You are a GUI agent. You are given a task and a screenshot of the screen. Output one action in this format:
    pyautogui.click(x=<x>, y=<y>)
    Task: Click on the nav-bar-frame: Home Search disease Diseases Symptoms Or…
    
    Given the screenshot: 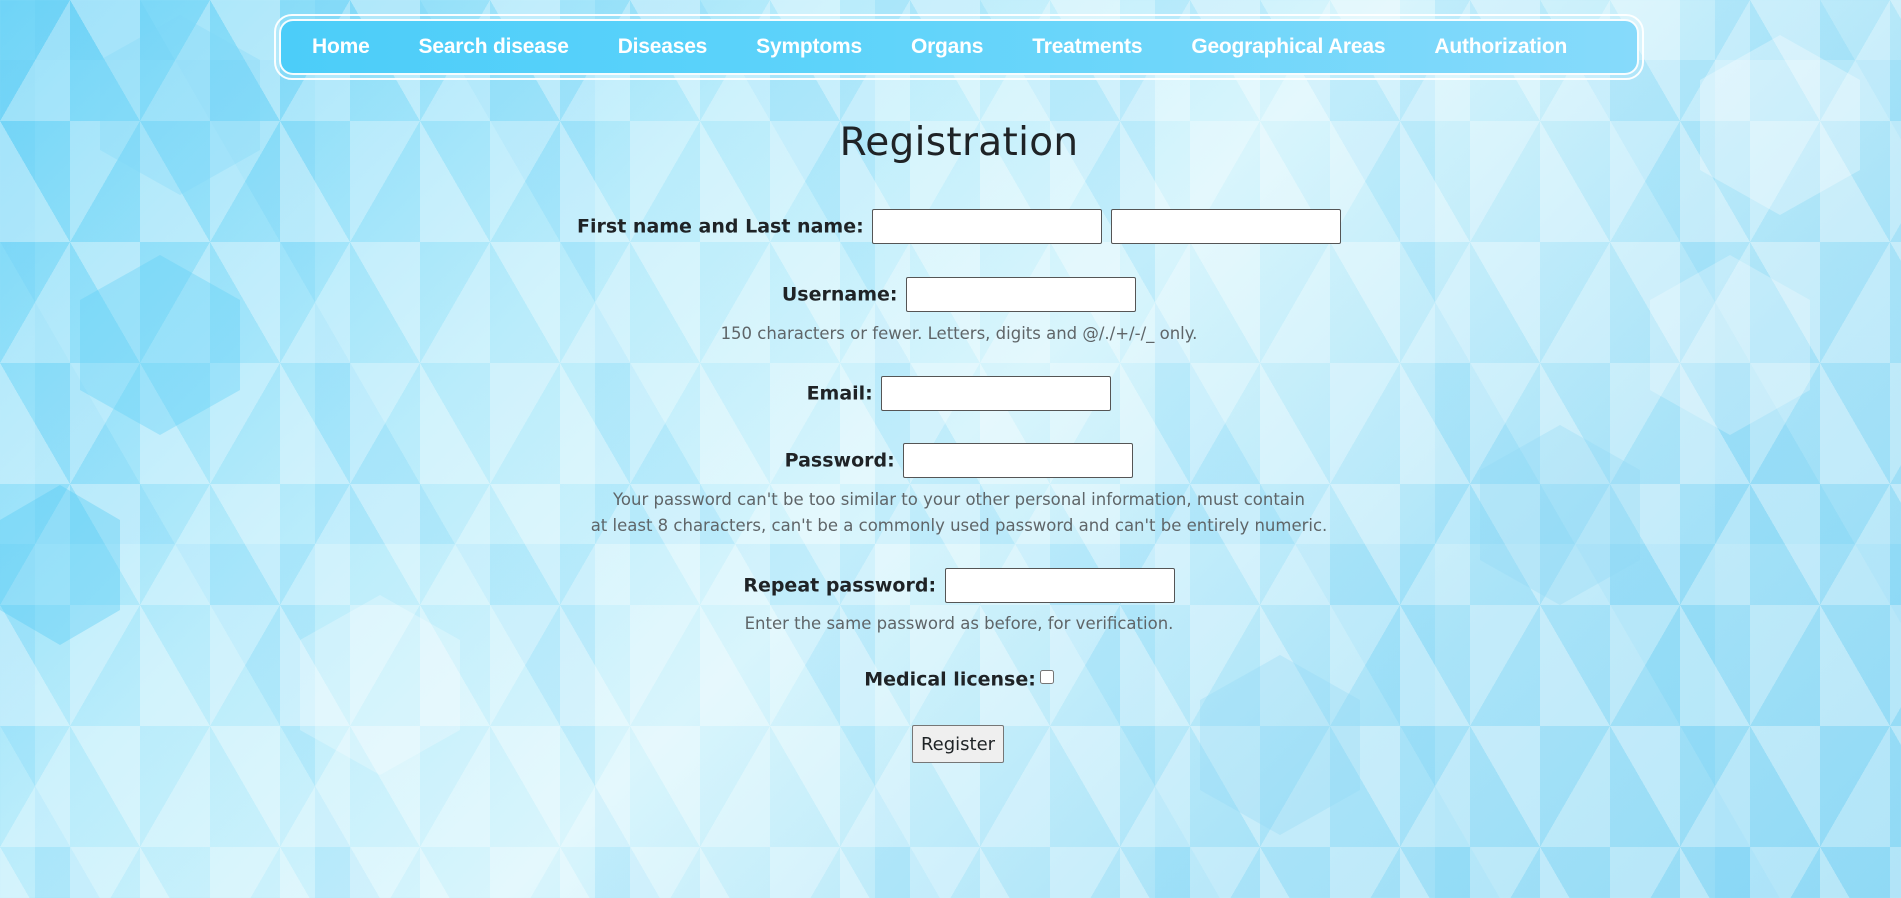 What is the action you would take?
    pyautogui.click(x=959, y=47)
    